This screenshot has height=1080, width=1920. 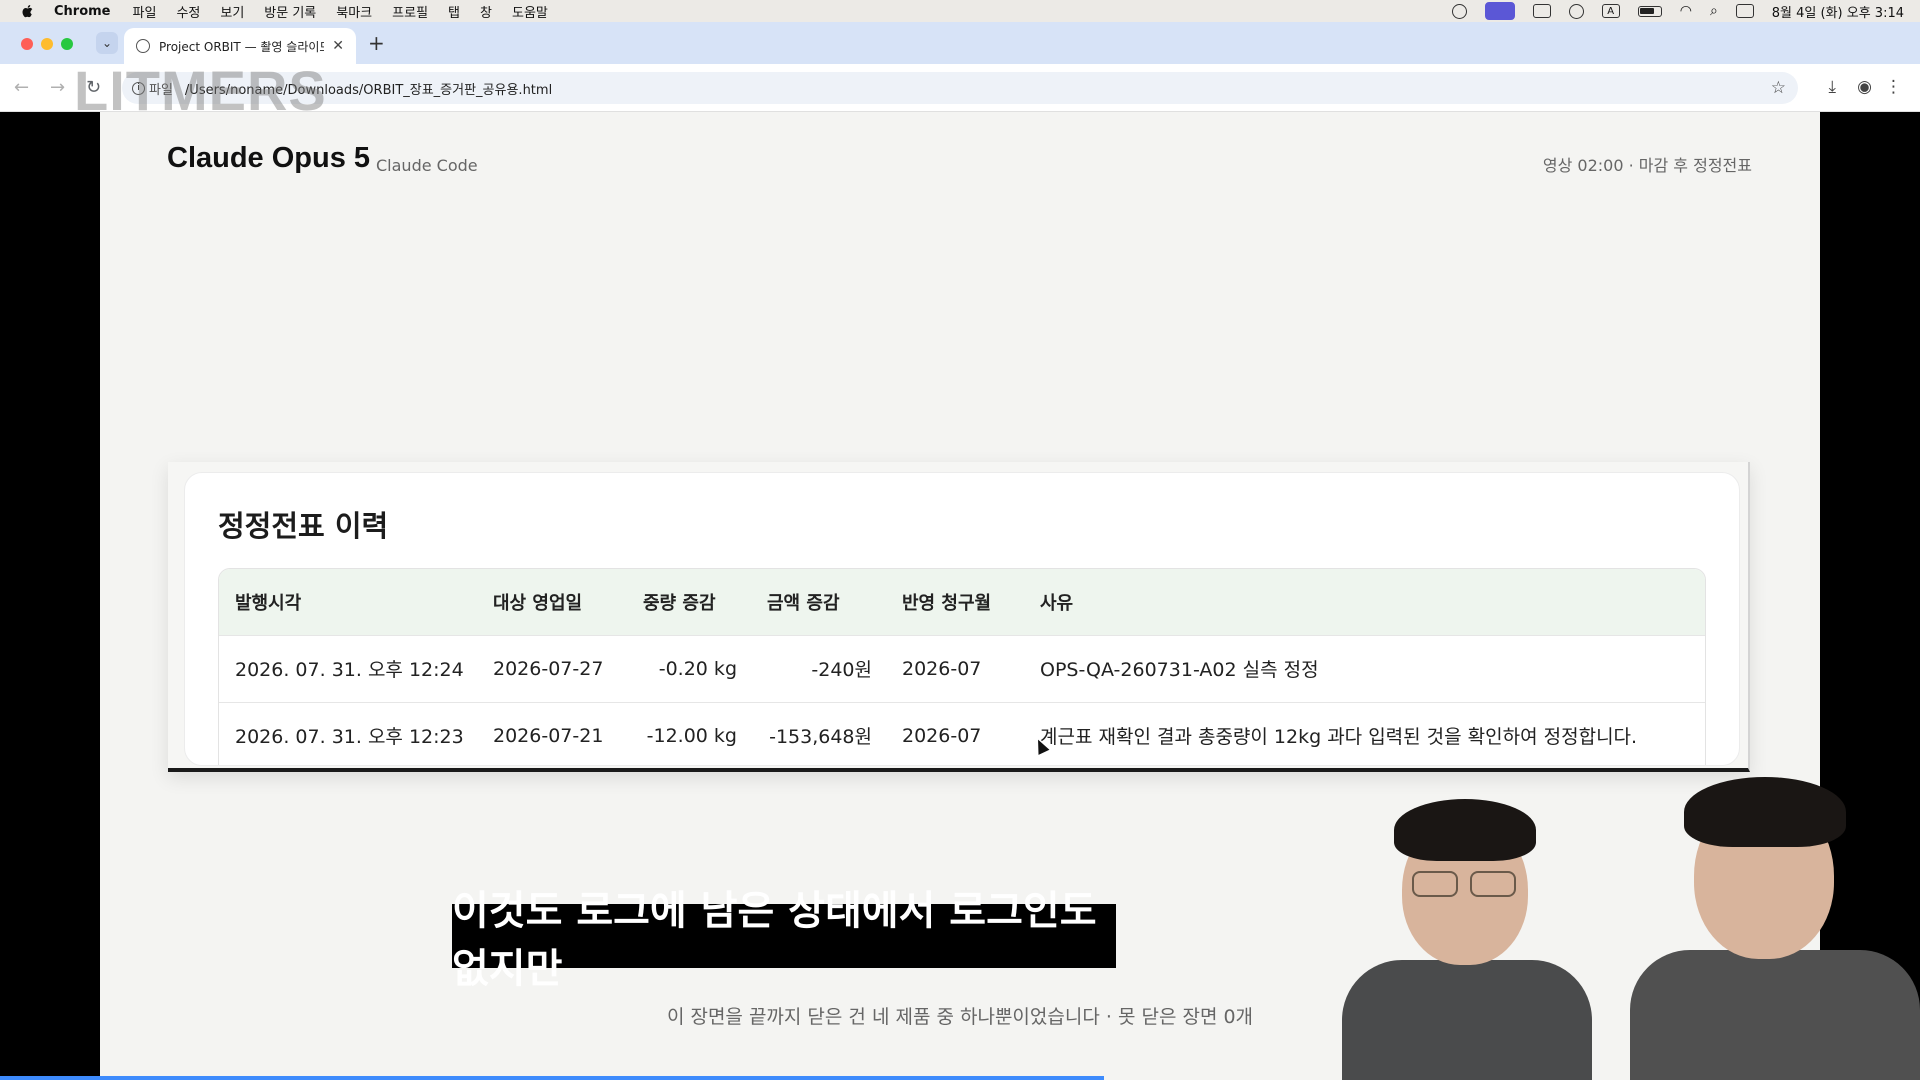 I want to click on presenter-left-body, so click(x=1467, y=1020).